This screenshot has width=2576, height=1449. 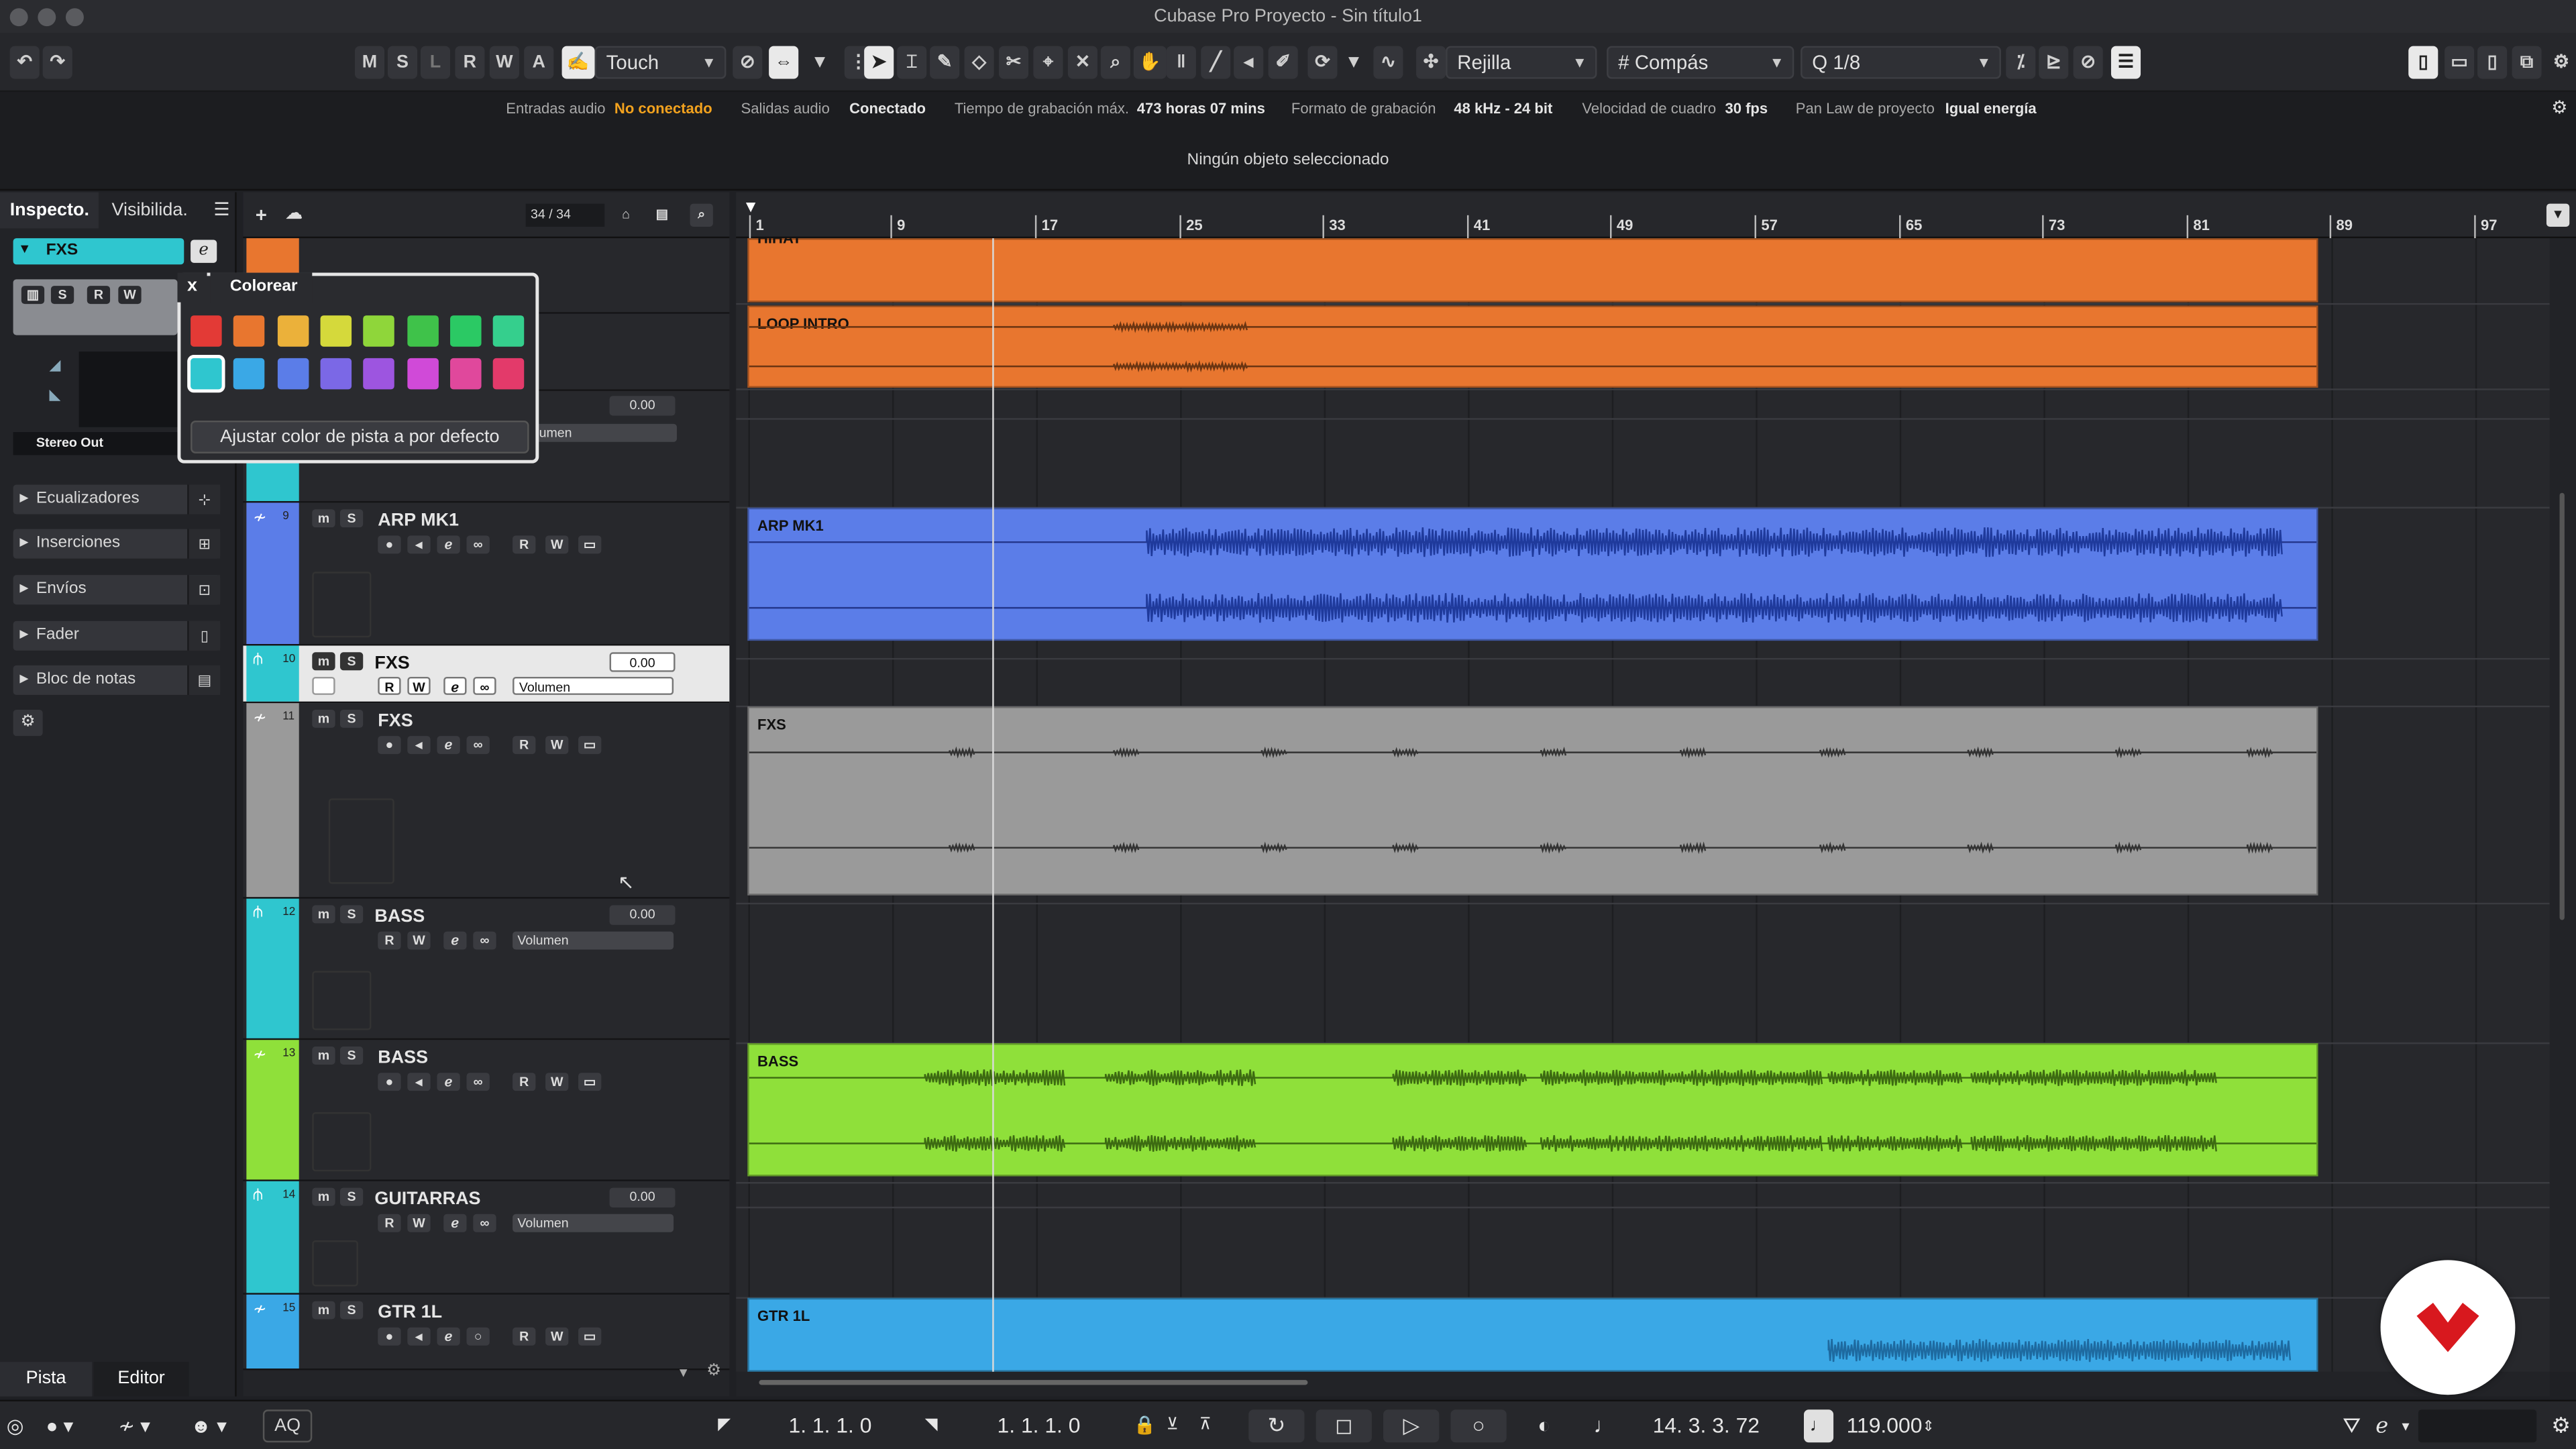 I want to click on punch-in-icon: ⊻, so click(x=1173, y=1426).